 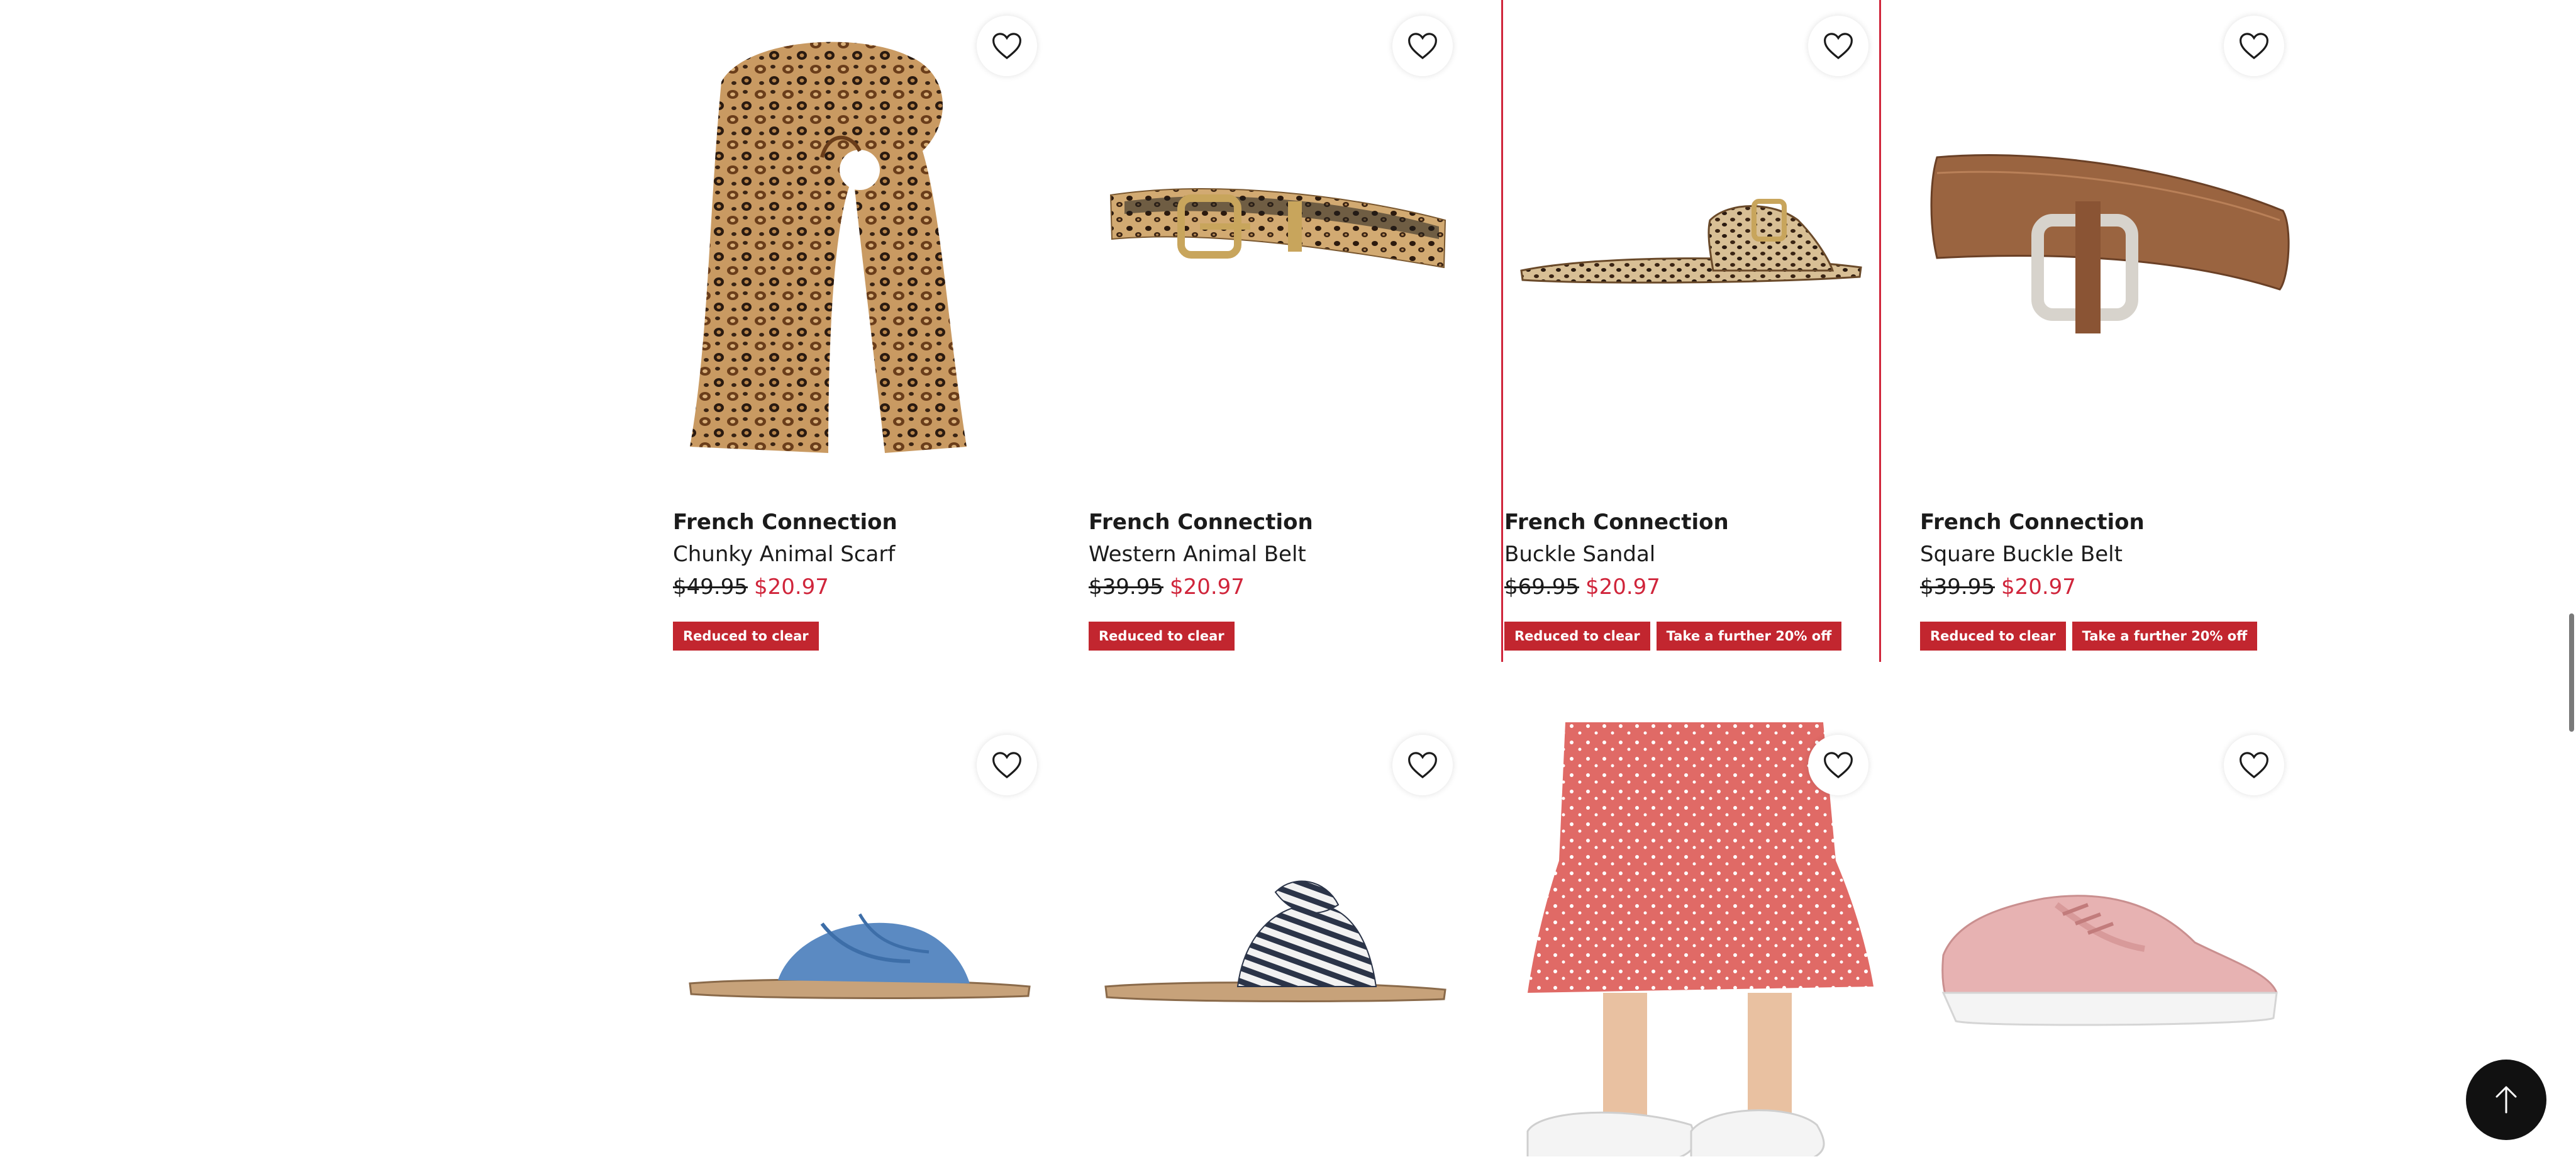 I want to click on product-image-striped-slide, so click(x=1275, y=952).